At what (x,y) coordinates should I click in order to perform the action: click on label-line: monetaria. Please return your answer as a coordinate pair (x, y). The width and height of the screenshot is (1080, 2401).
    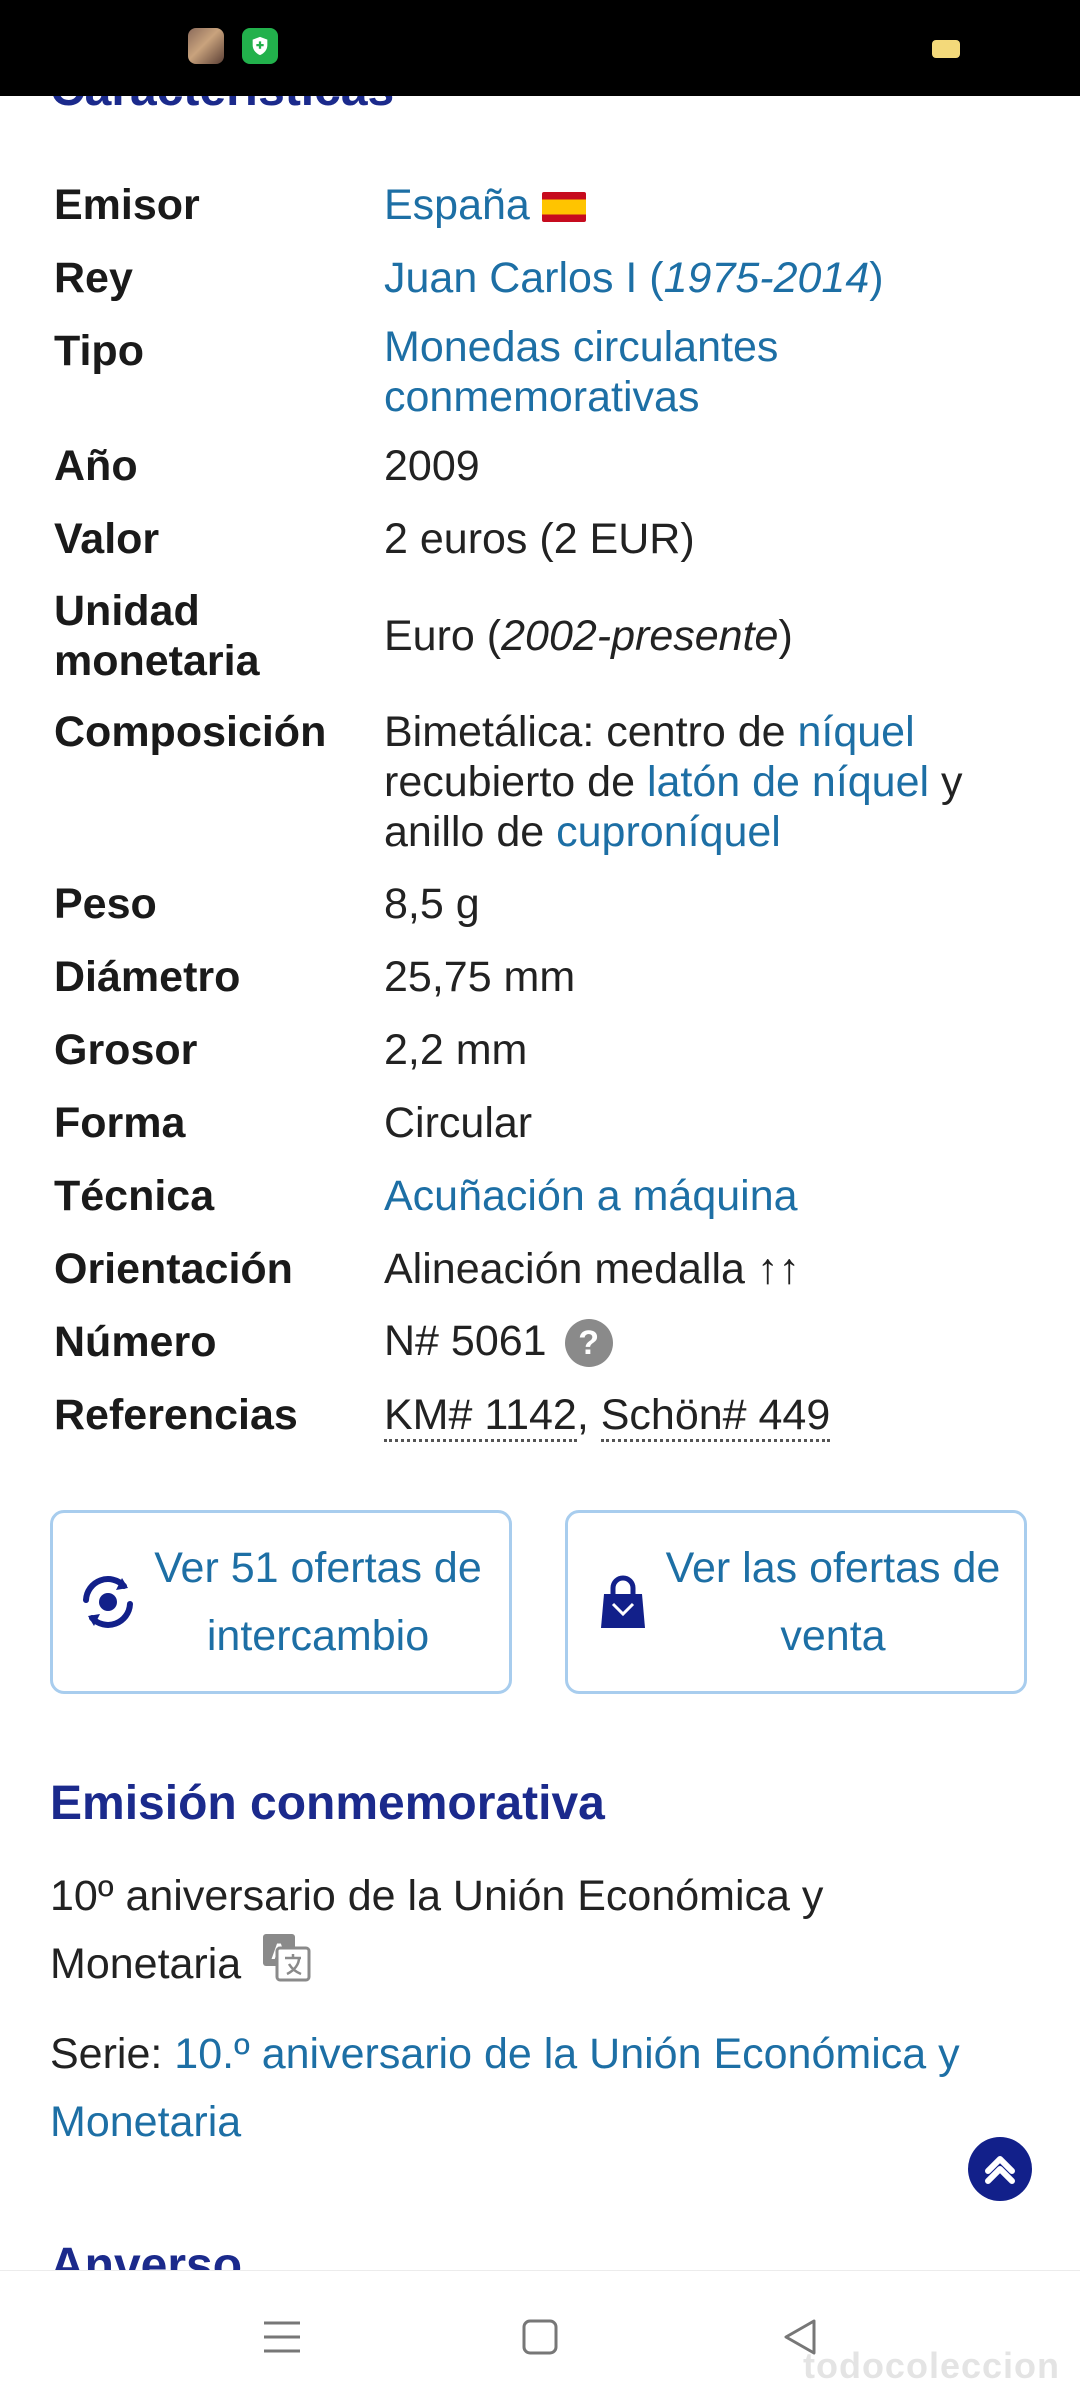
    Looking at the image, I should click on (157, 661).